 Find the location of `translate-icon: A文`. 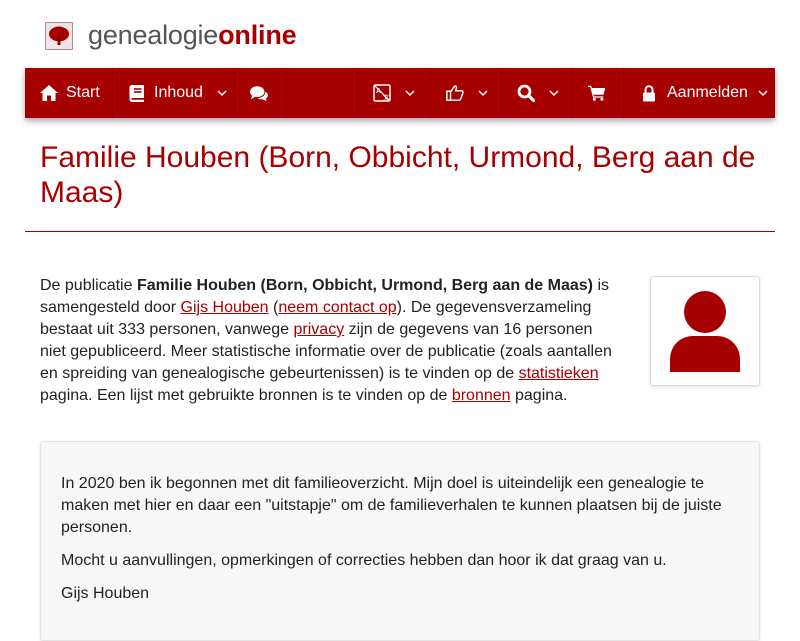

translate-icon: A文 is located at coordinates (382, 93).